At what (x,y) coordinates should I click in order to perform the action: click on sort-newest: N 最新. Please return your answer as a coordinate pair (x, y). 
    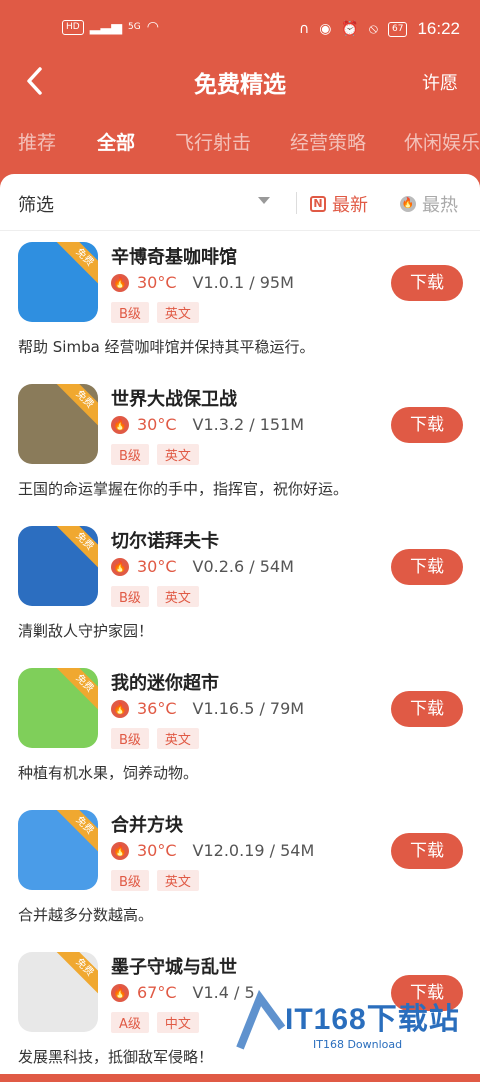
    Looking at the image, I should click on (339, 204).